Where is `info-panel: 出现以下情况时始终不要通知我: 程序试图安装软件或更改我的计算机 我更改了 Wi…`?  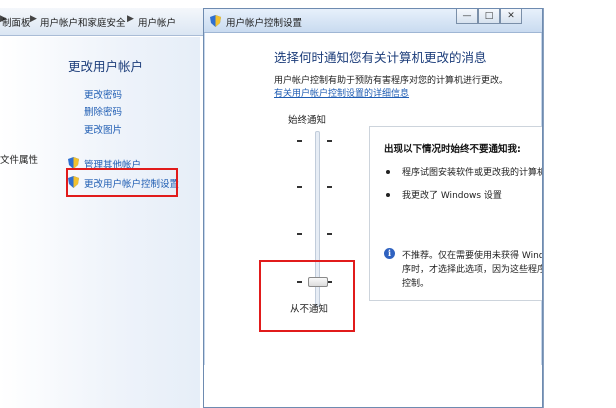
info-panel: 出现以下情况时始终不要通知我: 程序试图安装软件或更改我的计算机 我更改了 Wi… is located at coordinates (456, 213).